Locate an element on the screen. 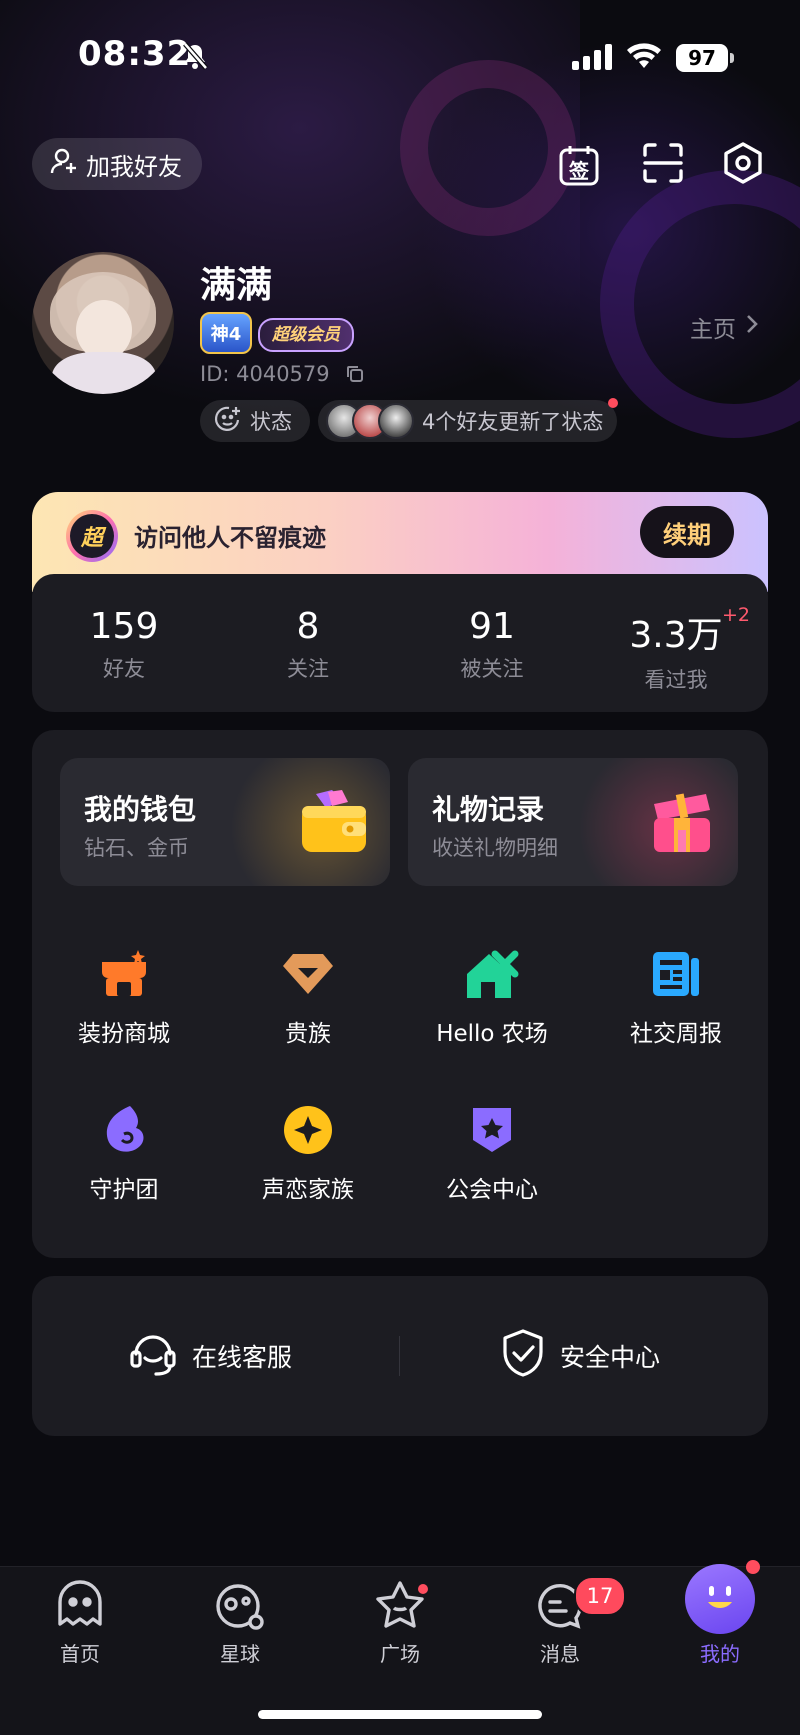 This screenshot has height=1735, width=800. friends-update-button: 4个好友更新了状态 is located at coordinates (468, 421).